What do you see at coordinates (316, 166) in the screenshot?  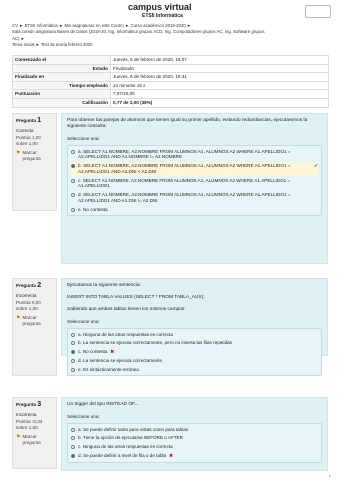 I see `check-icon: ✔` at bounding box center [316, 166].